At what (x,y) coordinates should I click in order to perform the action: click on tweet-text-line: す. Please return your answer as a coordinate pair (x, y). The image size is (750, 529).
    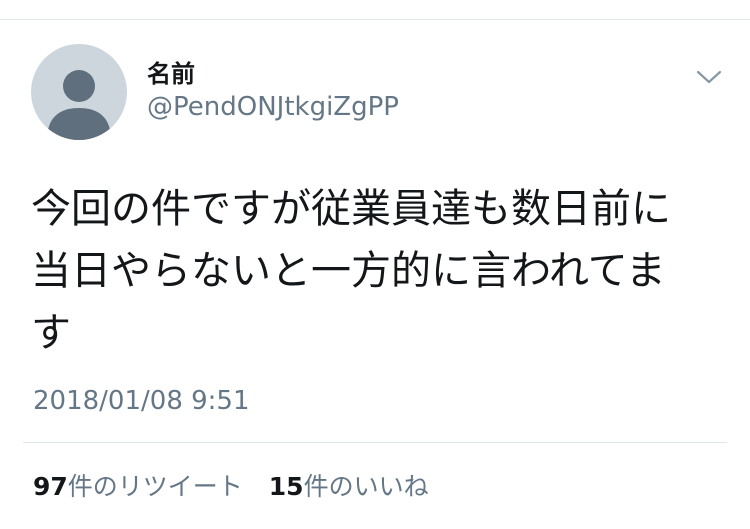
    Looking at the image, I should click on (51, 333).